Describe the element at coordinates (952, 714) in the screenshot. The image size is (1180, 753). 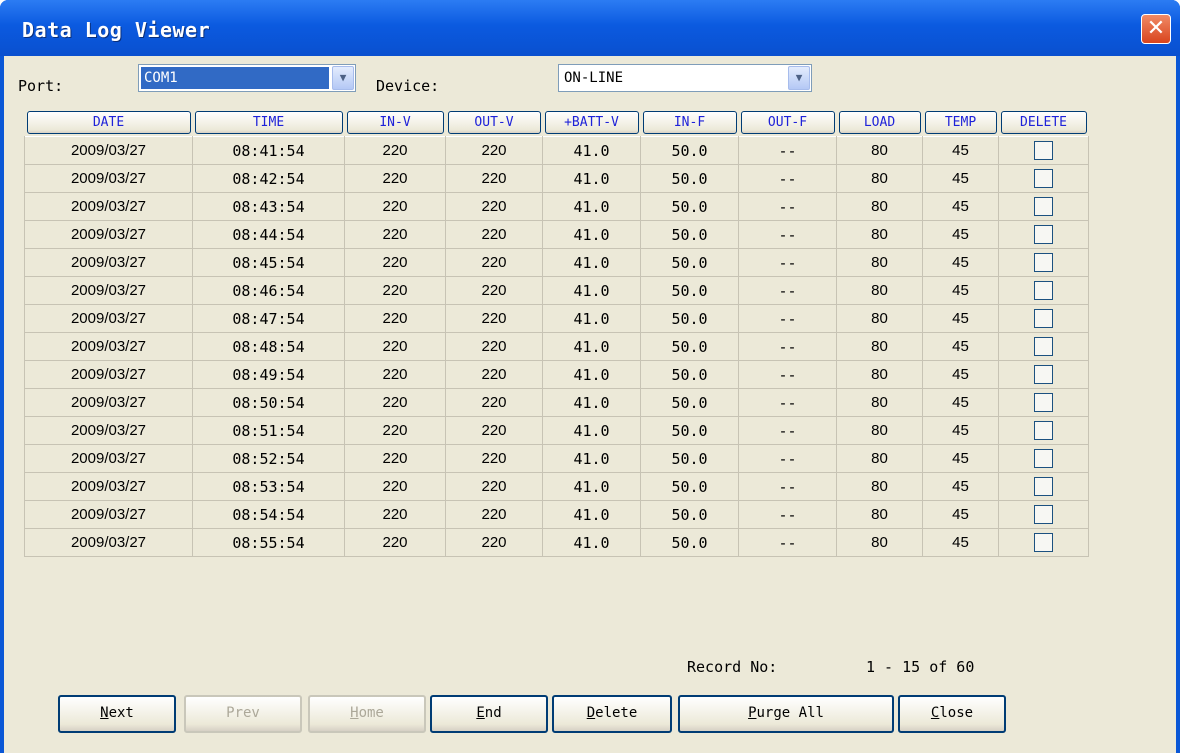
I see `close-button: Close` at that location.